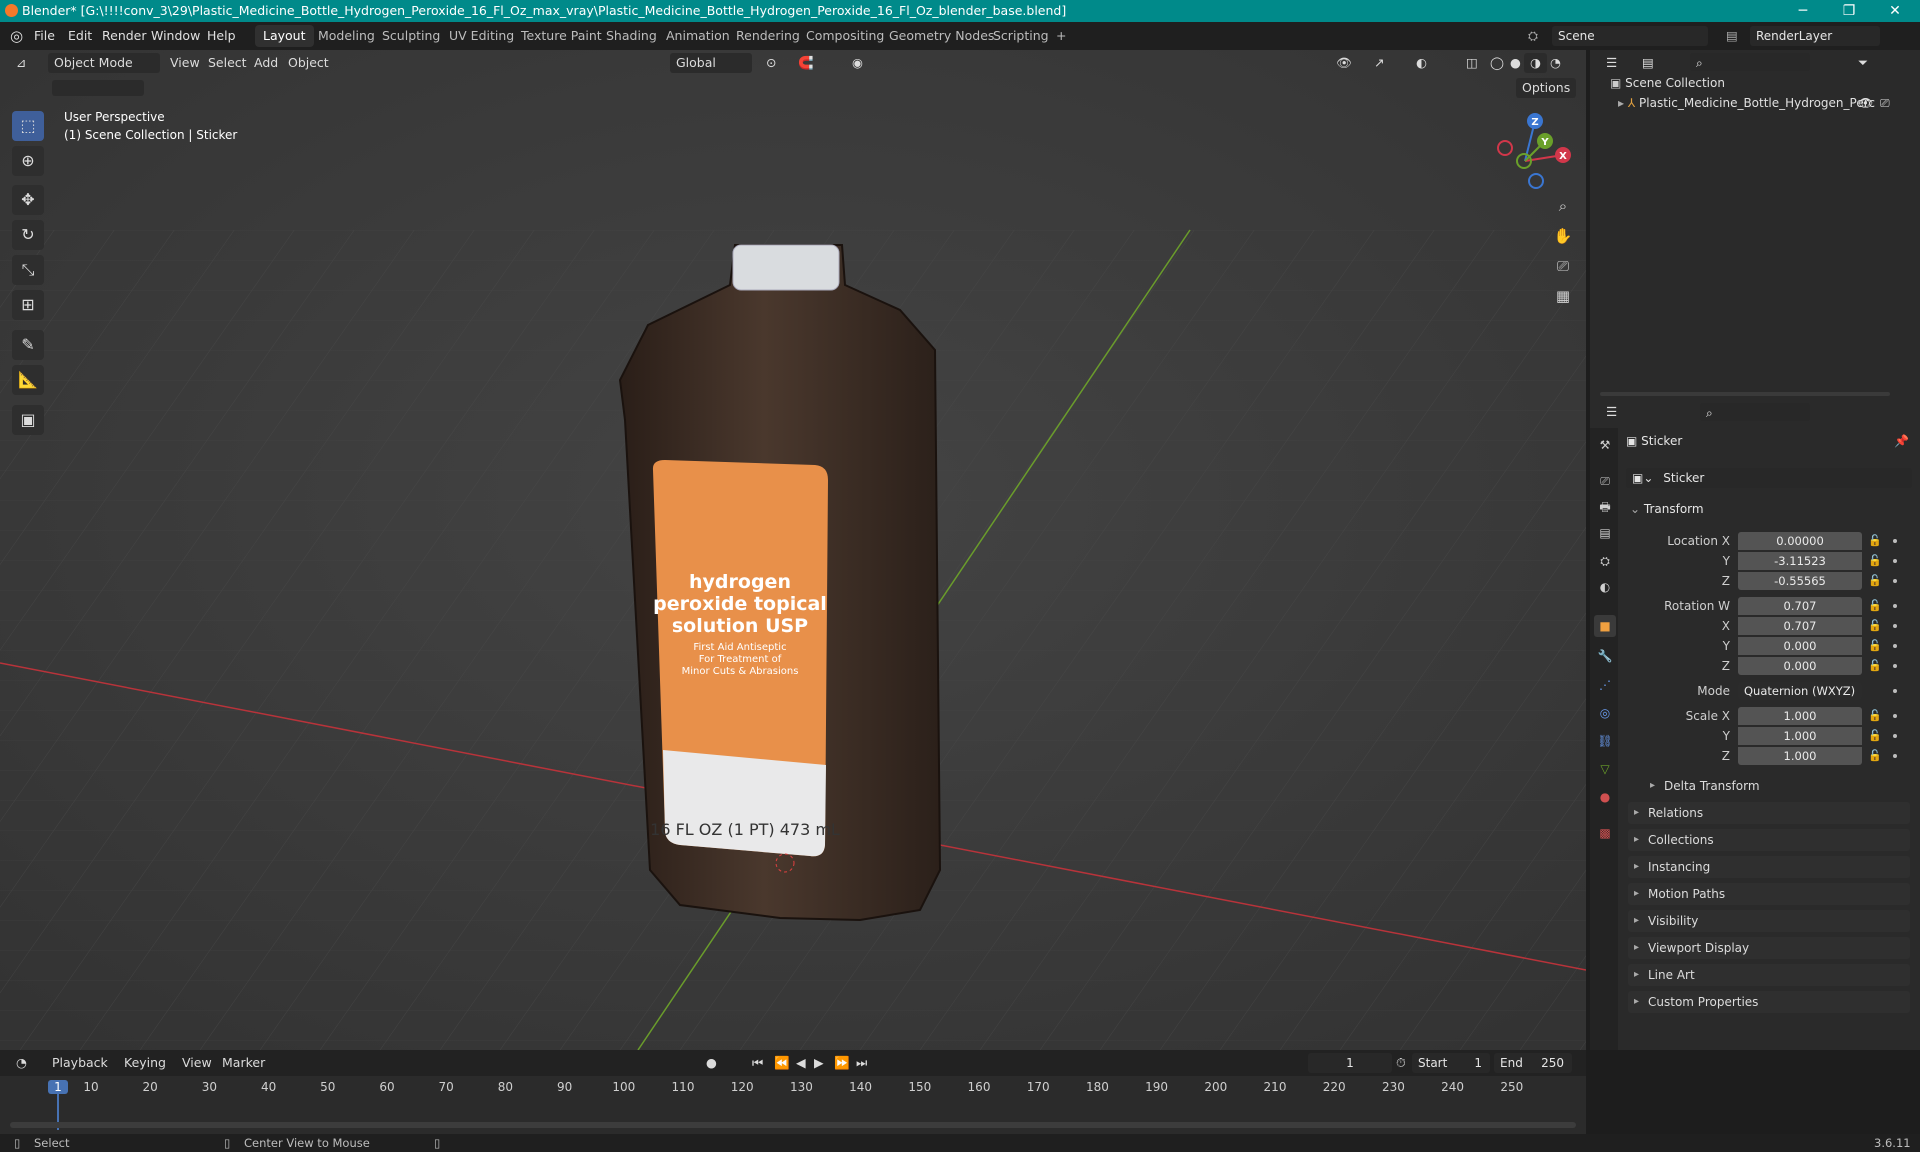  I want to click on tab-shading: Shading, so click(631, 36).